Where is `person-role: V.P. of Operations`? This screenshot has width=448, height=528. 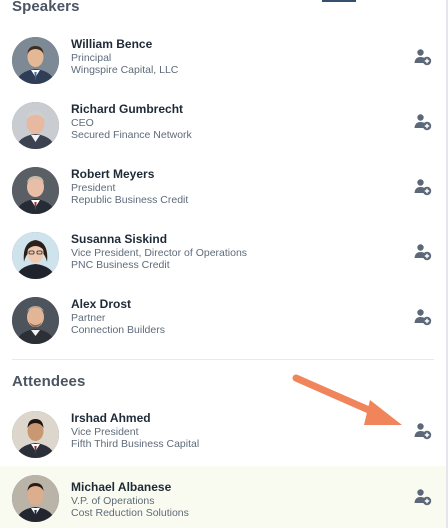 person-role: V.P. of Operations is located at coordinates (113, 501).